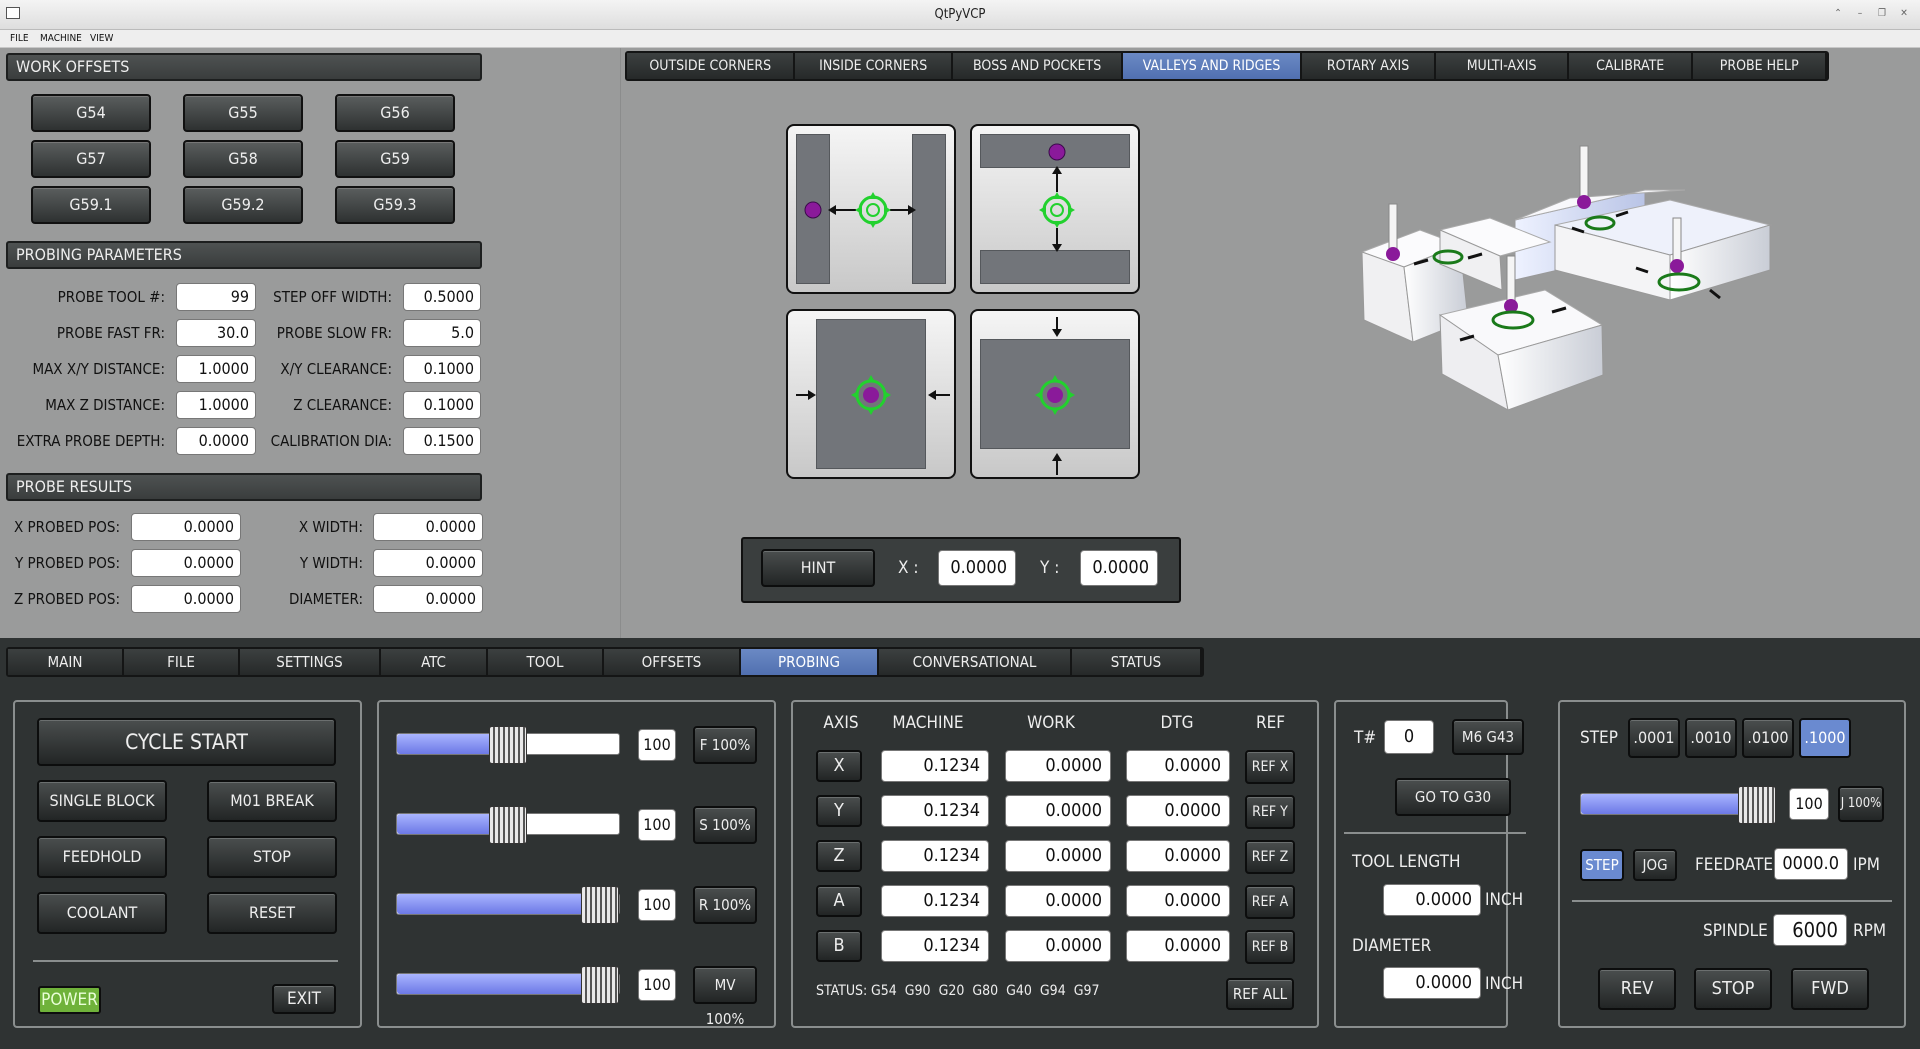 This screenshot has height=1049, width=1920. Describe the element at coordinates (1882, 14) in the screenshot. I see `maximize-icon: ❐` at that location.